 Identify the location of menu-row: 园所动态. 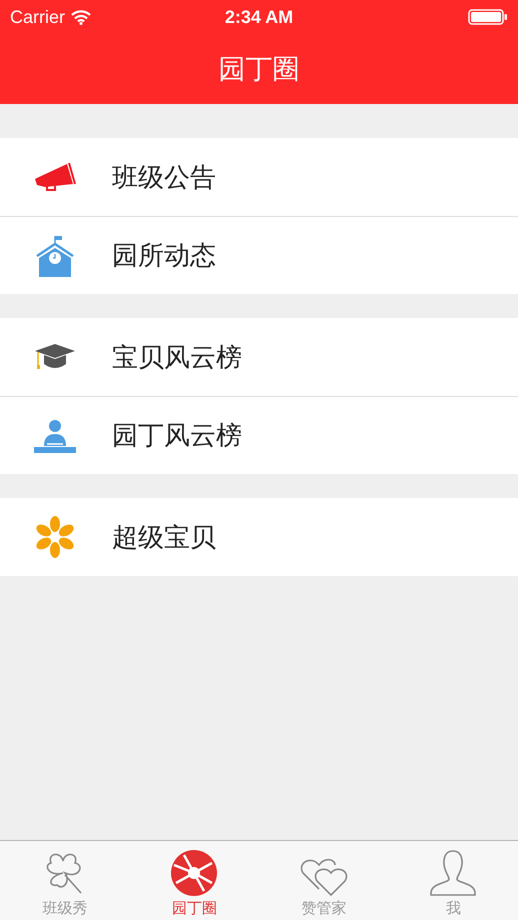
(259, 255).